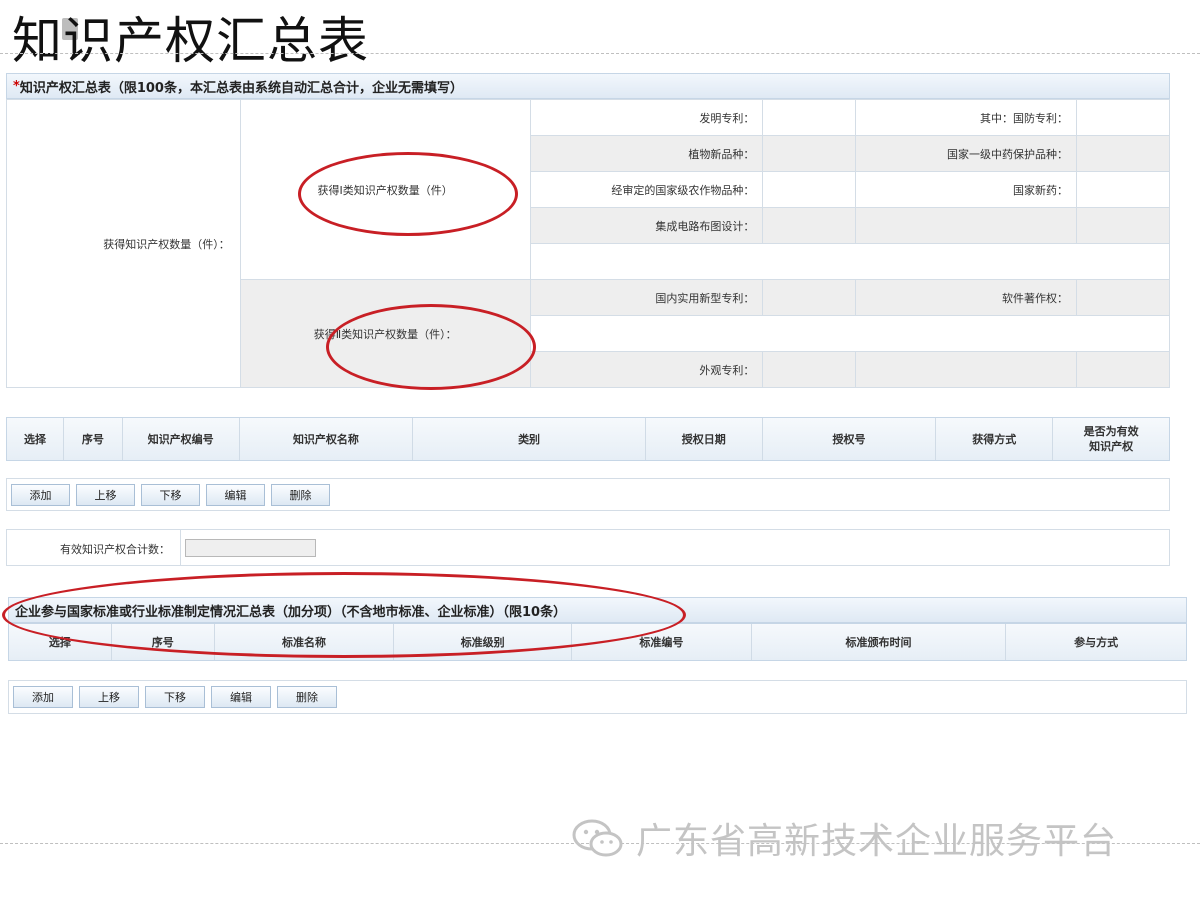  I want to click on new-drug-value, so click(1123, 189).